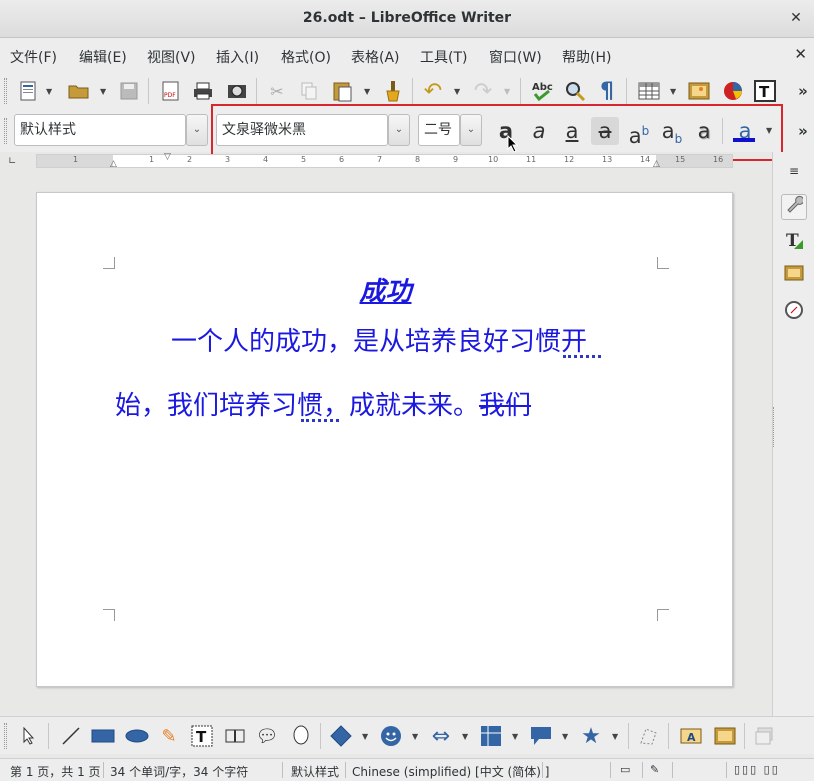  I want to click on formatting-marks-icon: ¶, so click(607, 91).